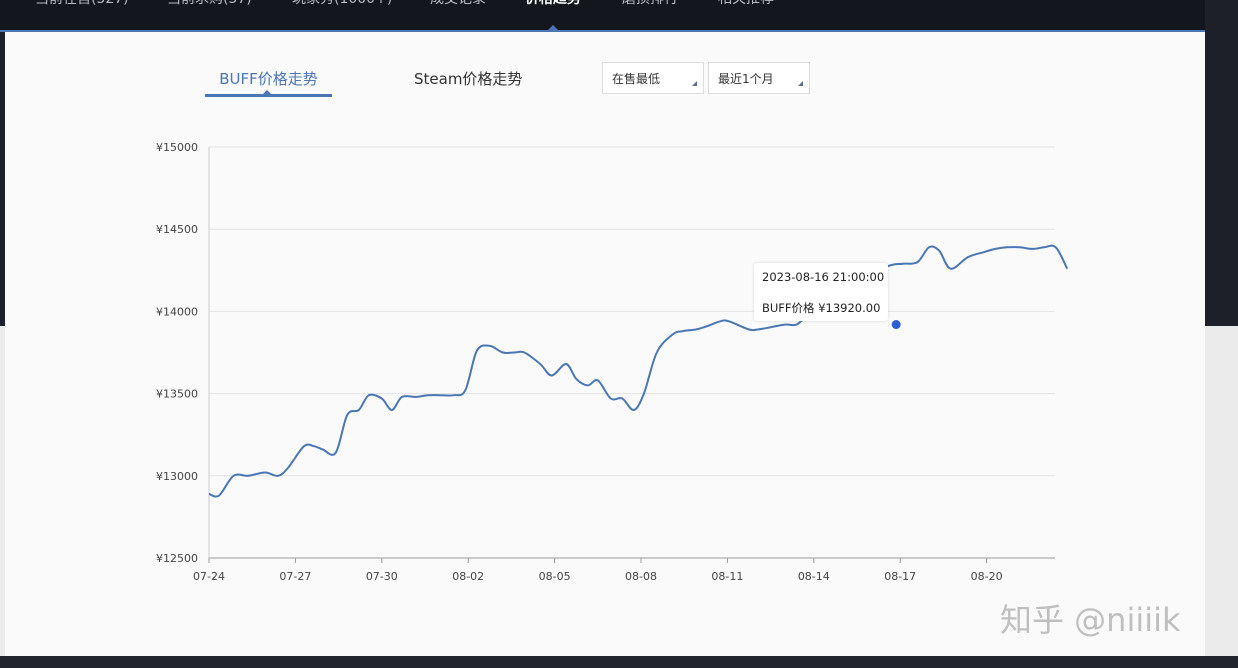 Image resolution: width=1238 pixels, height=668 pixels. I want to click on x-tick-label: 08-17, so click(900, 576).